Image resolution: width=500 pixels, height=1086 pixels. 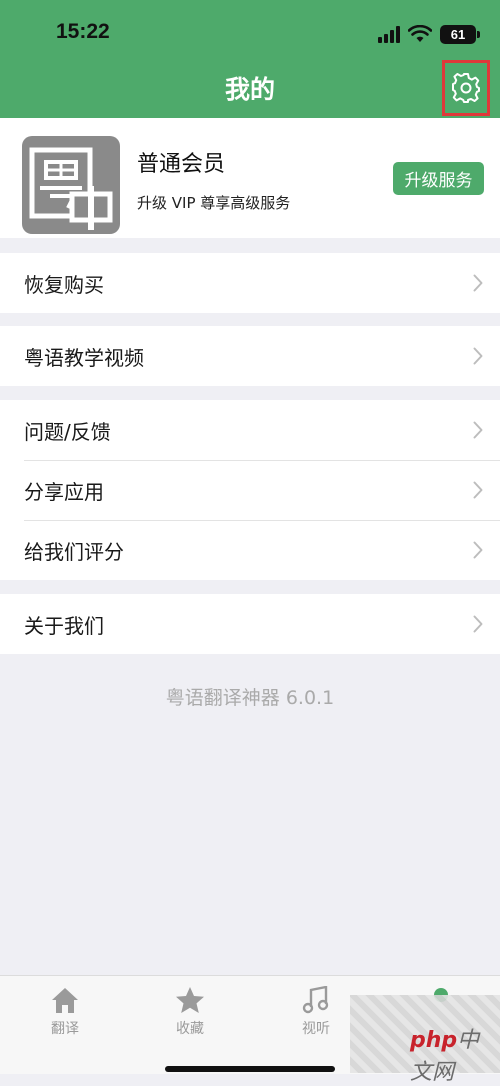 I want to click on tab-label: 翻译, so click(x=65, y=1029).